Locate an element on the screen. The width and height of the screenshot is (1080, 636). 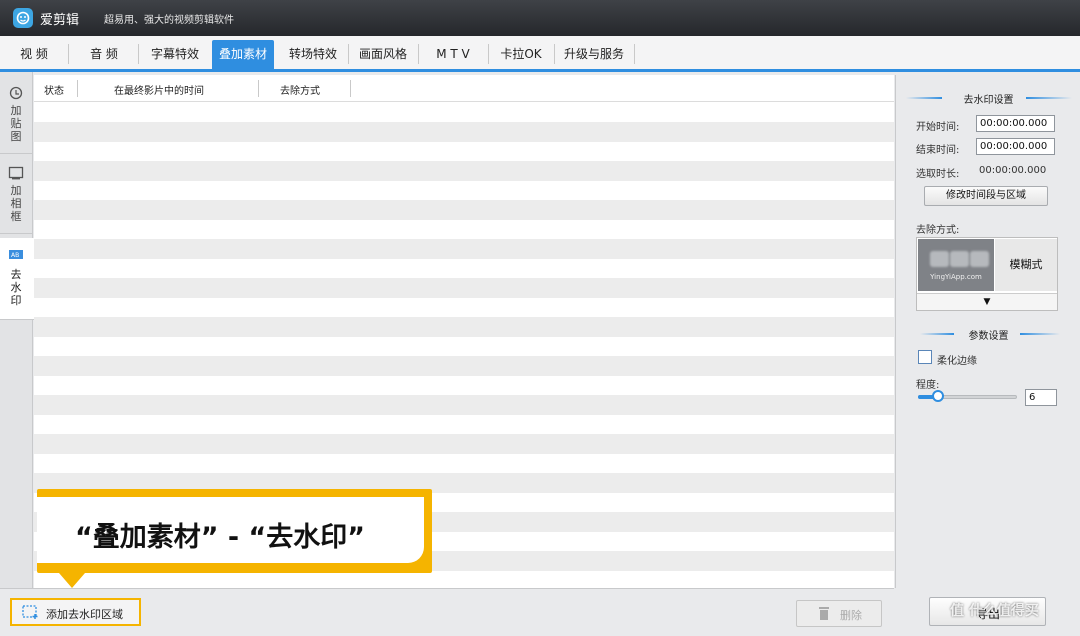
start-time-input: 00:00:00.000 is located at coordinates (1015, 123).